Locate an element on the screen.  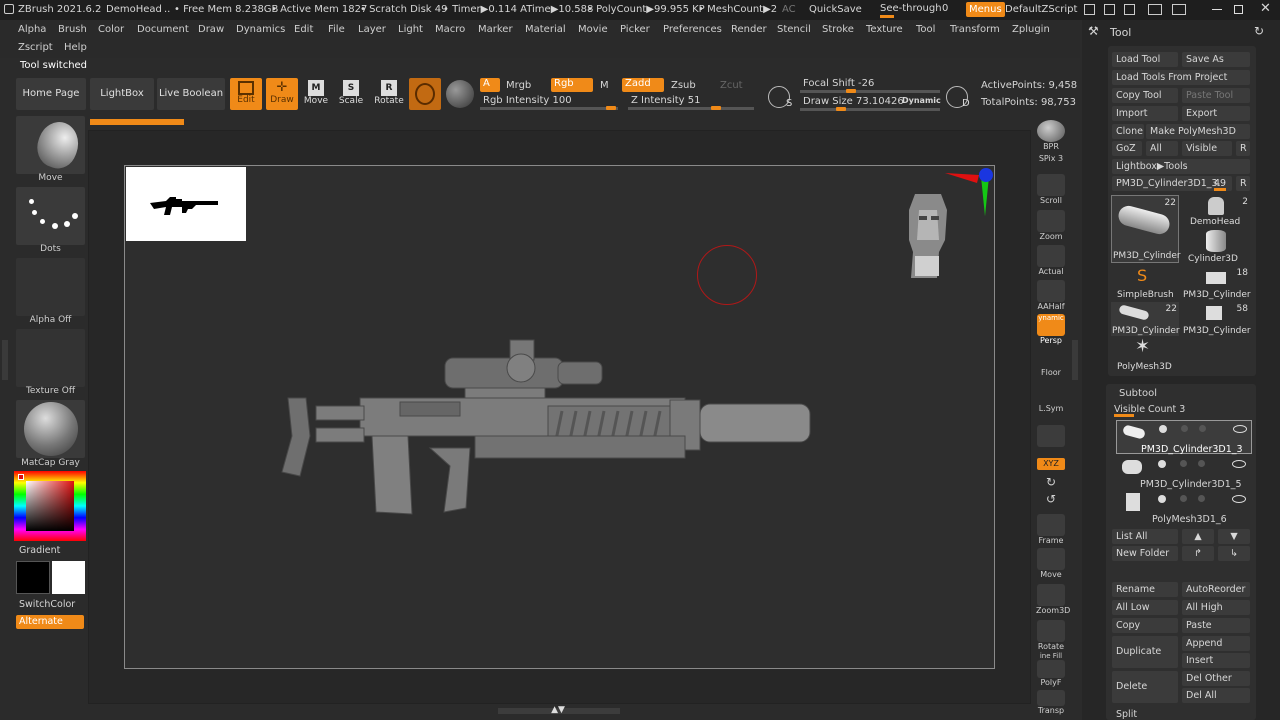
restore-icon is located at coordinates (1238, 9).